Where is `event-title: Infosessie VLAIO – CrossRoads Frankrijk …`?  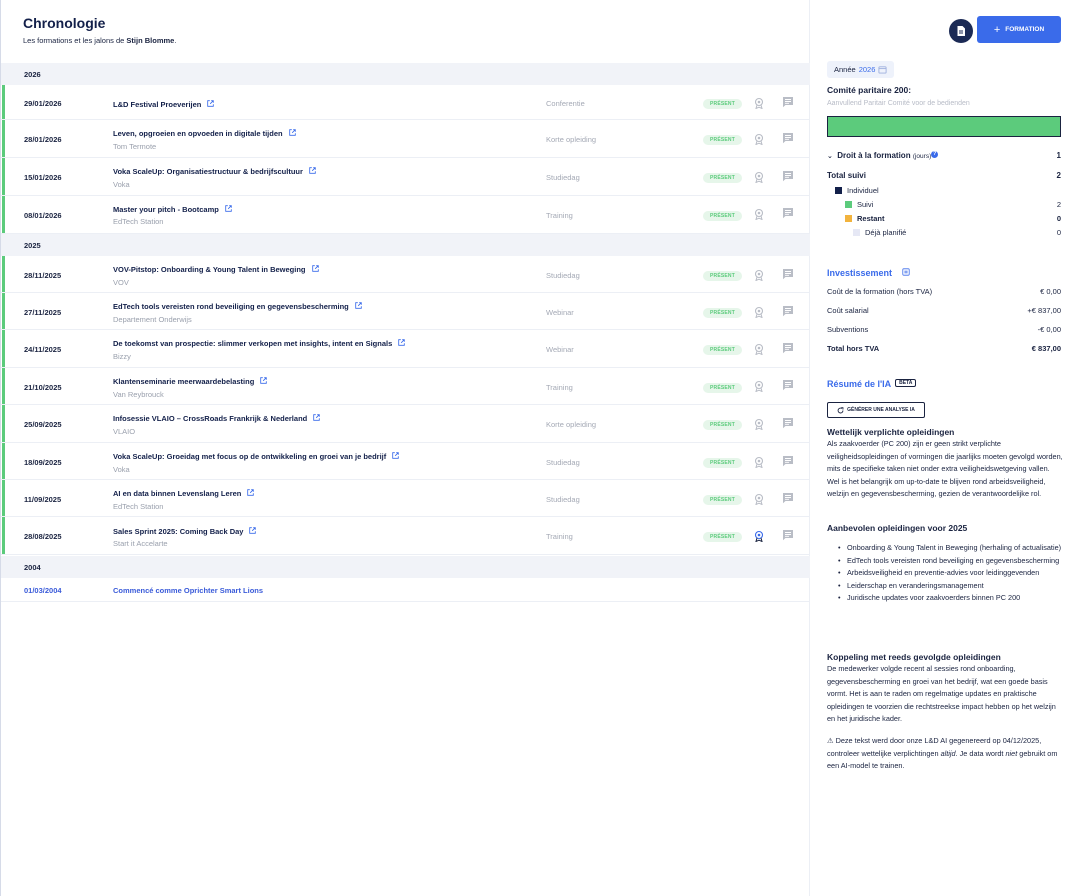 event-title: Infosessie VLAIO – CrossRoads Frankrijk … is located at coordinates (216, 418).